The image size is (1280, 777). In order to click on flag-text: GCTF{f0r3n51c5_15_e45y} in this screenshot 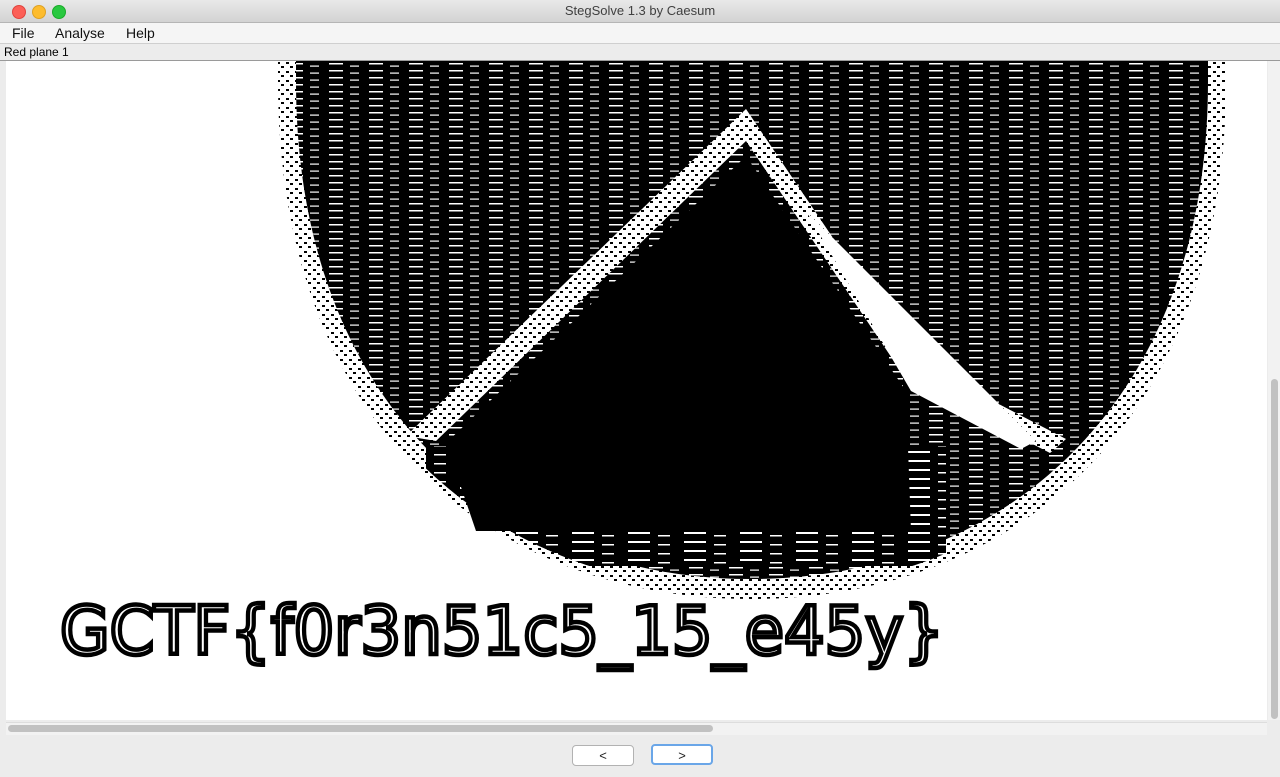, I will do `click(502, 631)`.